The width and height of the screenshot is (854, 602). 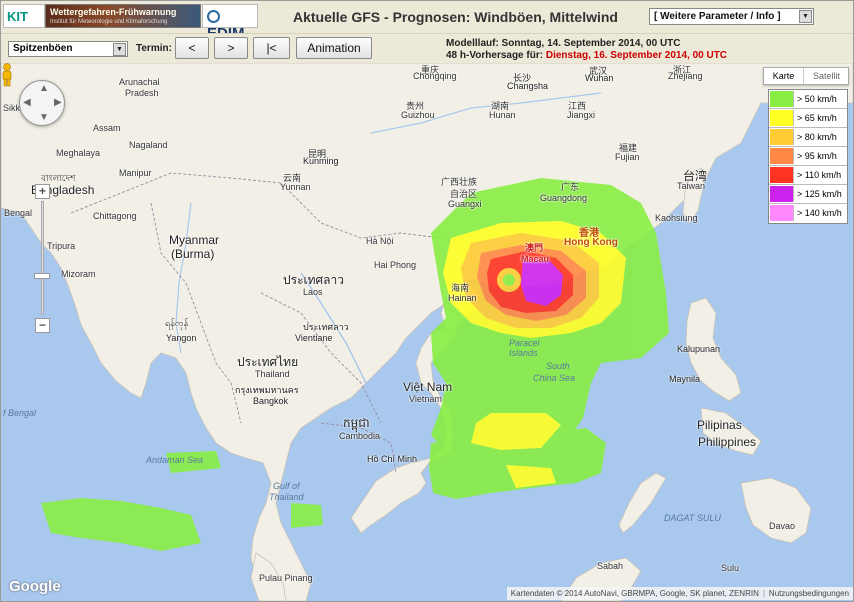 What do you see at coordinates (267, 390) in the screenshot?
I see `label-bangkok-native: กรุงเทพมหานคร` at bounding box center [267, 390].